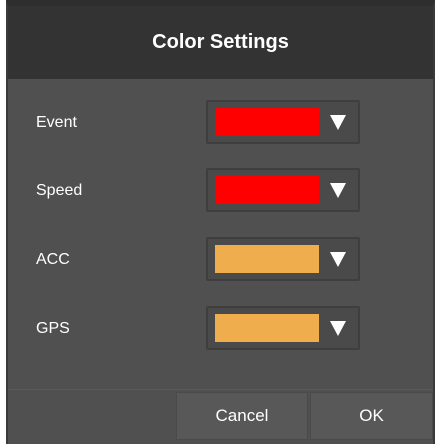 Image resolution: width=441 pixels, height=444 pixels. I want to click on setting-label-acc: ACC, so click(53, 259).